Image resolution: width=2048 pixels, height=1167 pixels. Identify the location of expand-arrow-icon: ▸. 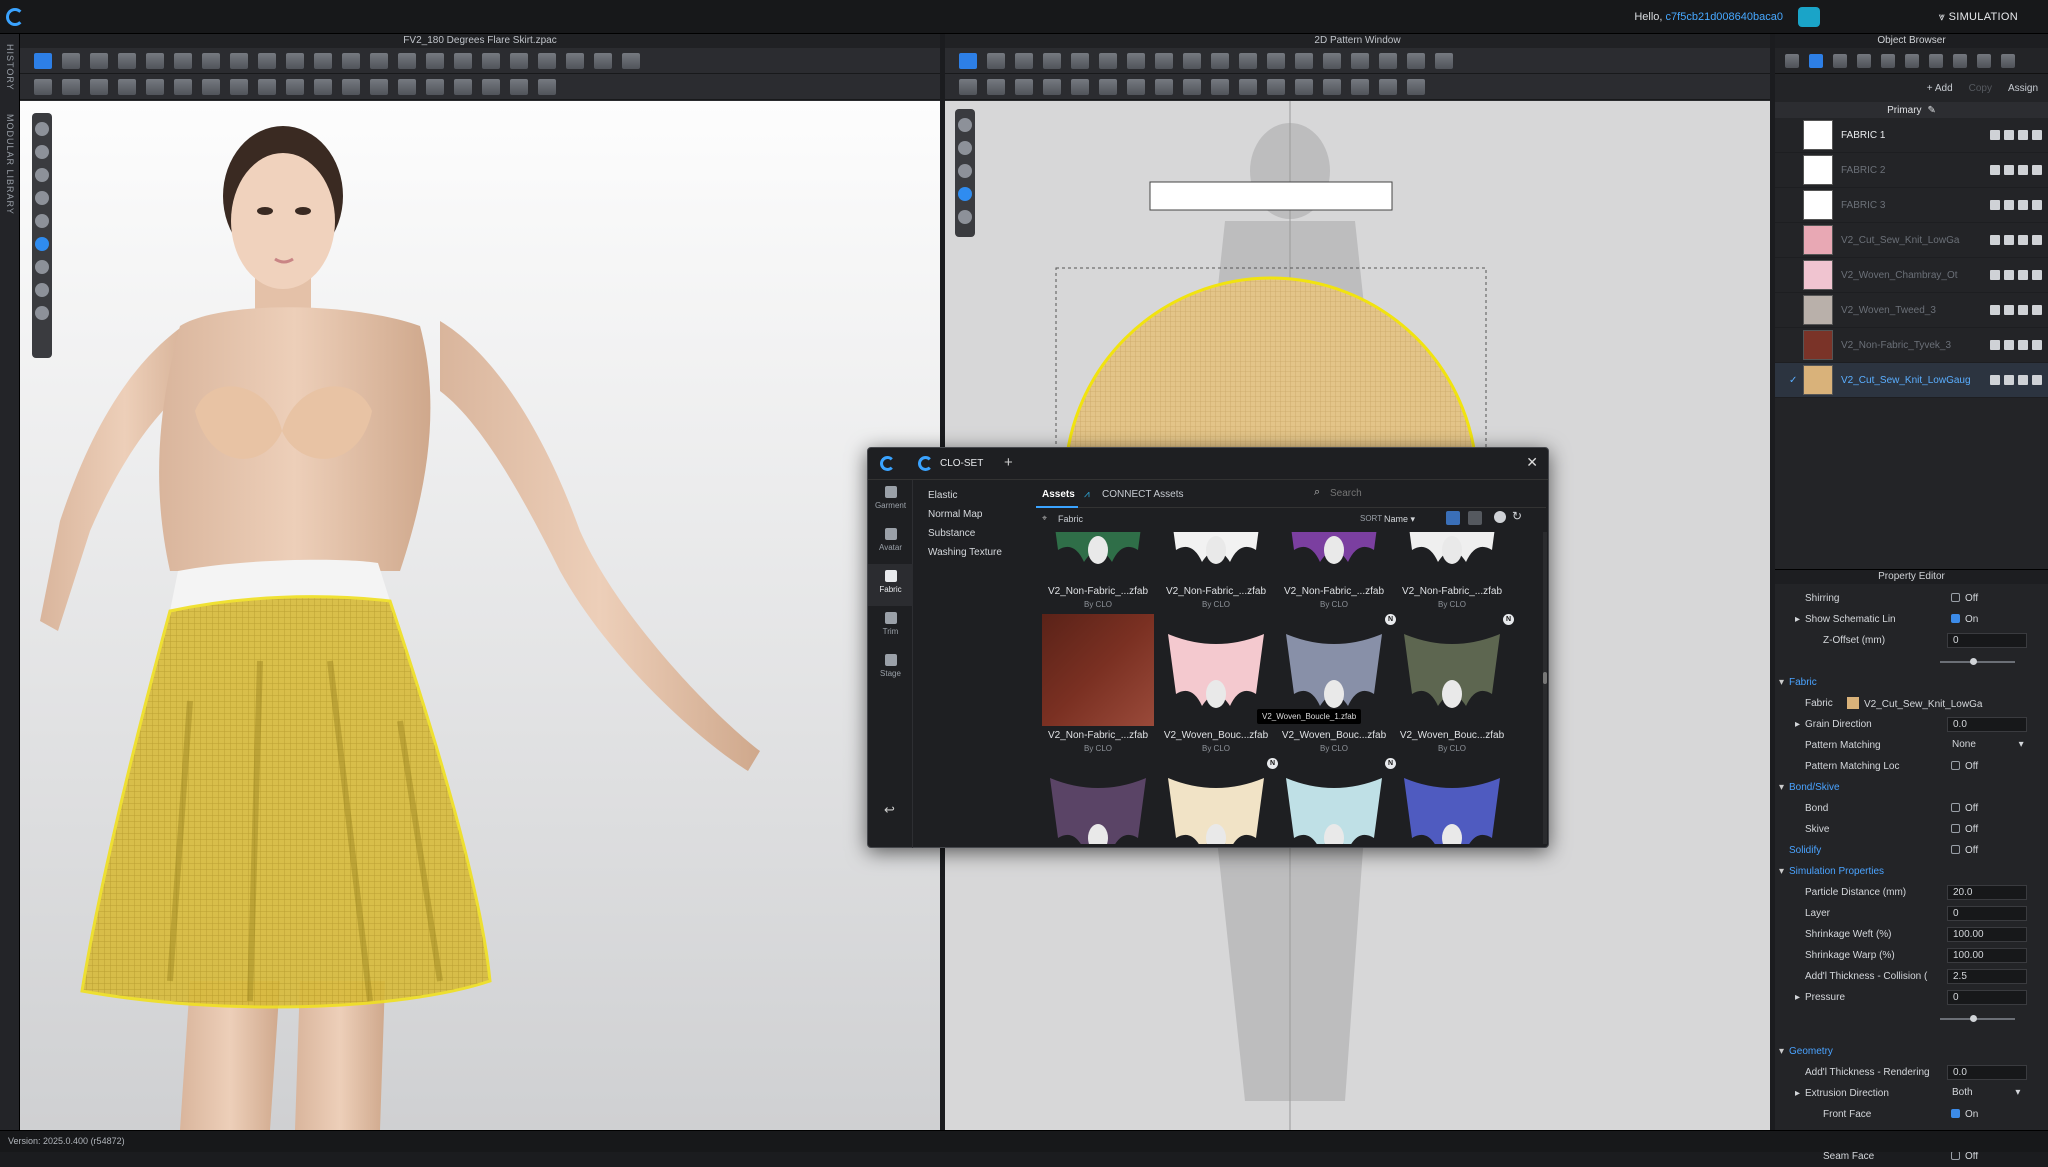
(1797, 997).